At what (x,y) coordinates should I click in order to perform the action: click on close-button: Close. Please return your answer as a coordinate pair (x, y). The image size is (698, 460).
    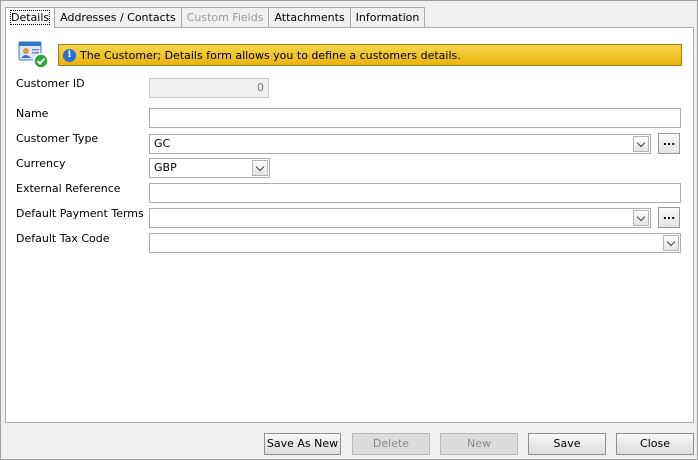
    Looking at the image, I should click on (655, 444).